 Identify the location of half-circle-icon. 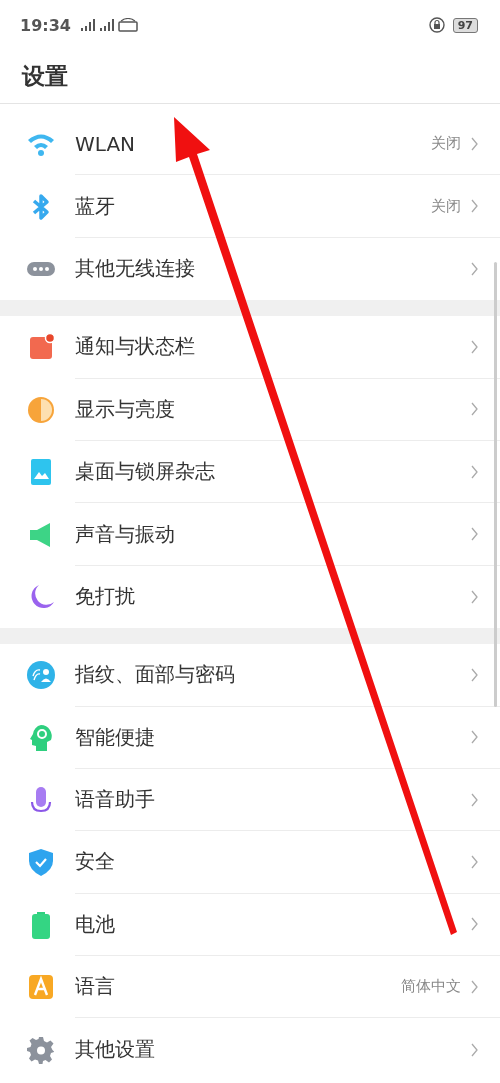
(41, 409).